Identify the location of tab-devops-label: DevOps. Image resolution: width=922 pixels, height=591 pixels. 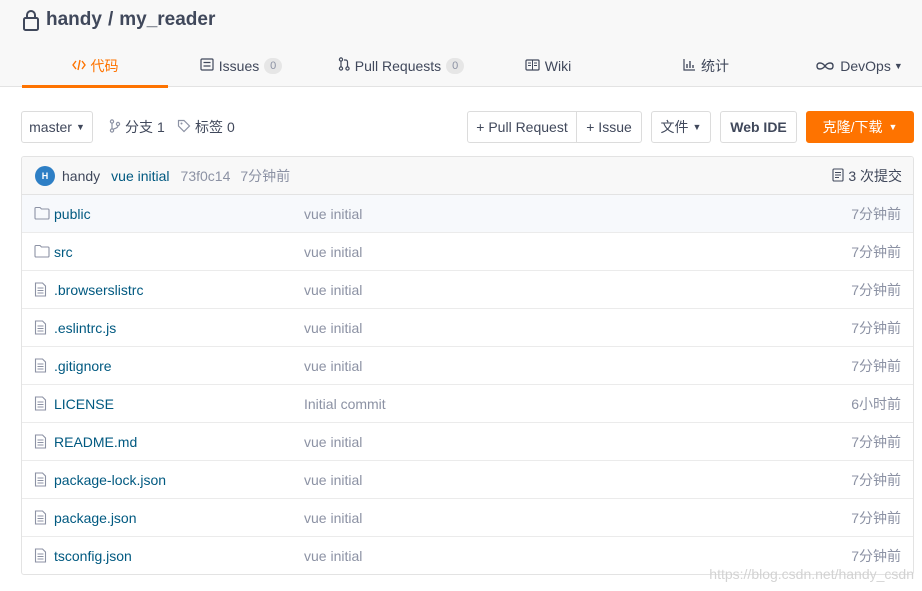
(865, 65).